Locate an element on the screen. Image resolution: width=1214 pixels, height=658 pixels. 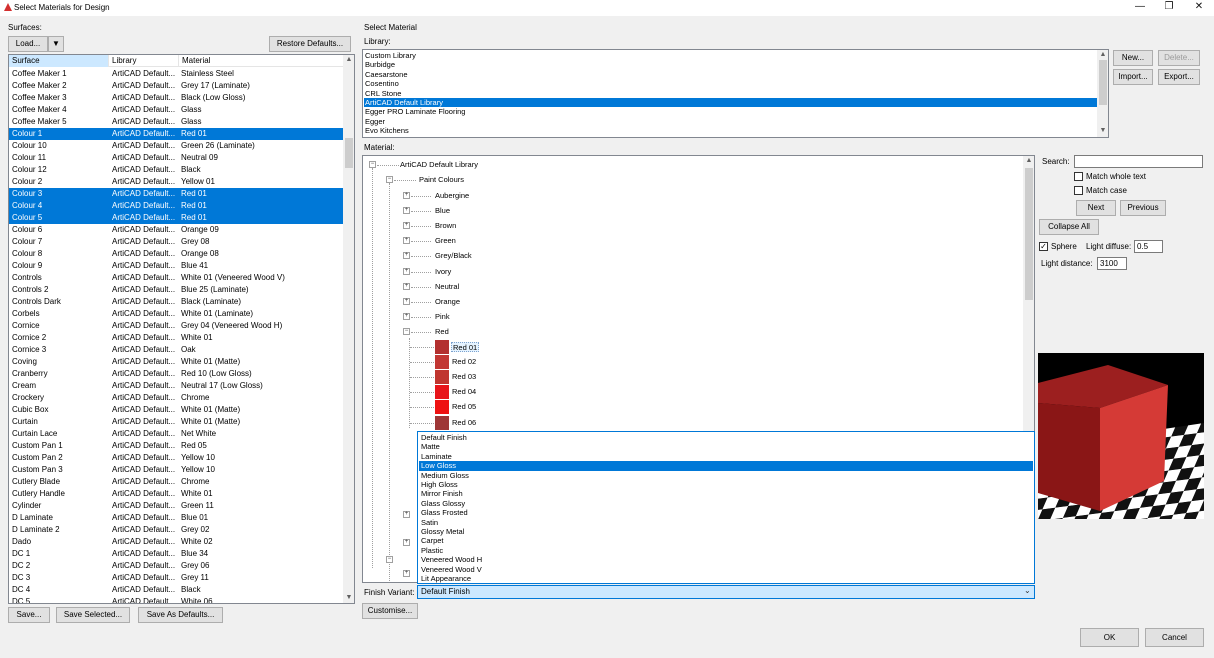
library-item: CRL Stone is located at coordinates (730, 93).